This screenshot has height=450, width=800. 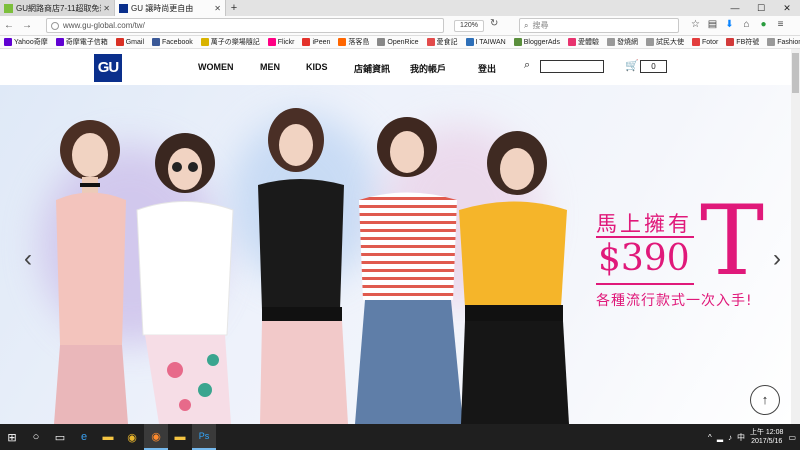 I want to click on photoshop-icon: Ps, so click(x=204, y=437).